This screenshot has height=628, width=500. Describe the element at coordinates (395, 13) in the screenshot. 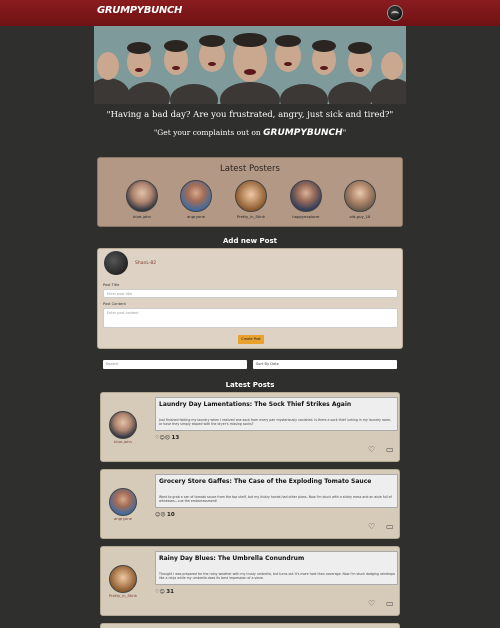

I see `user-avatar-icon` at that location.